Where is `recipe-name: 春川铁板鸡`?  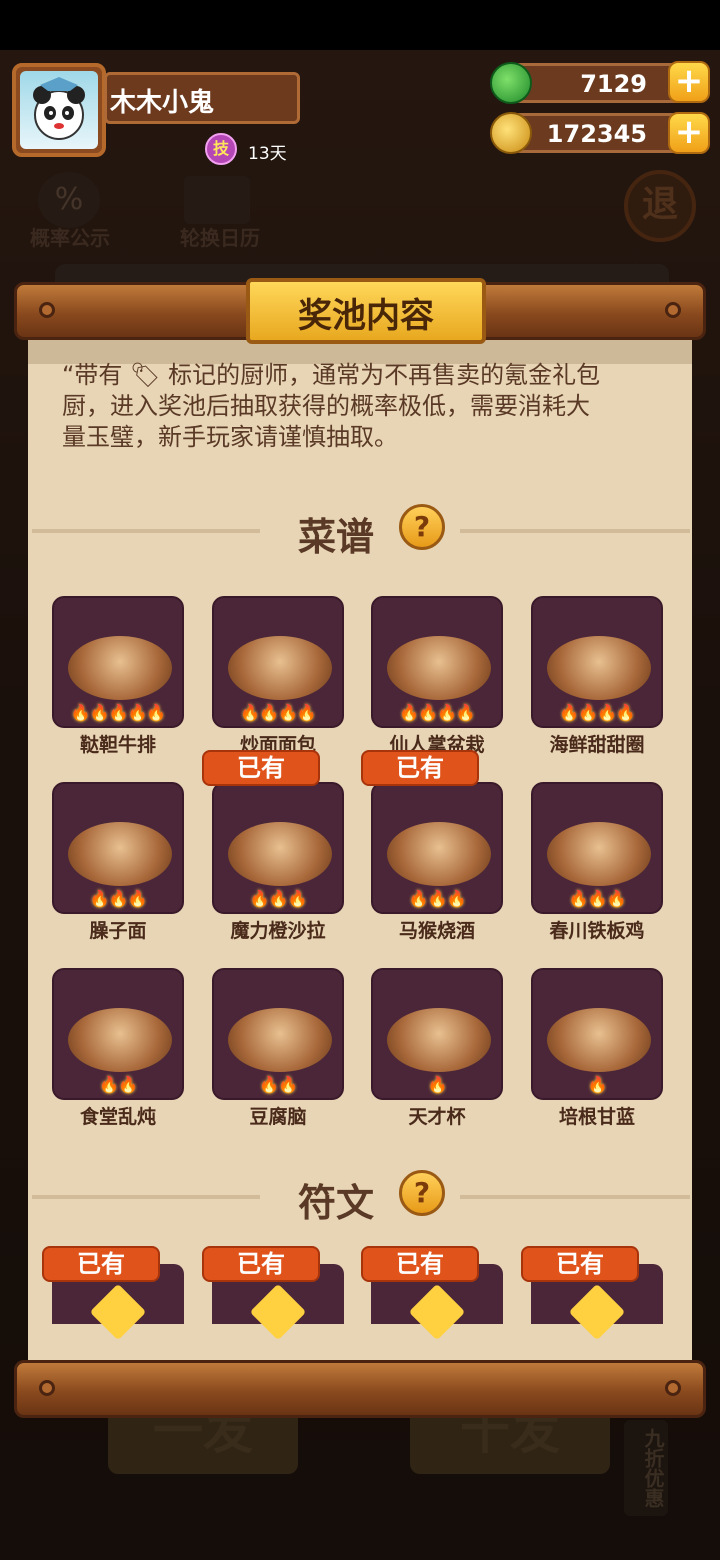 recipe-name: 春川铁板鸡 is located at coordinates (597, 931).